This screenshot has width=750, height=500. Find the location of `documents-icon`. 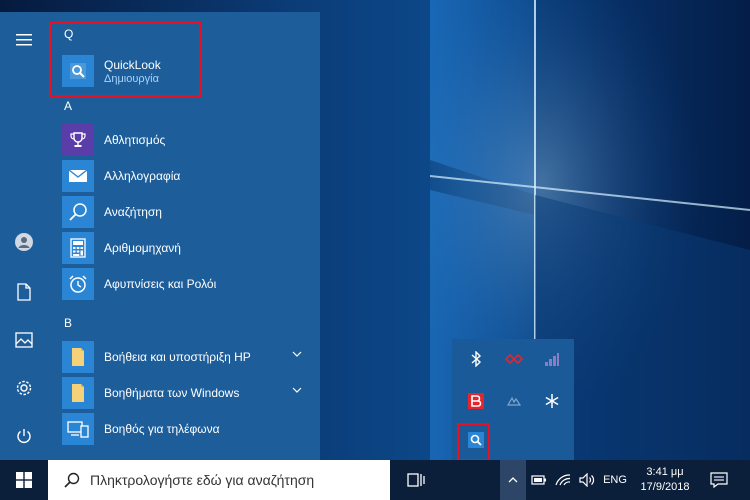

documents-icon is located at coordinates (24, 292).